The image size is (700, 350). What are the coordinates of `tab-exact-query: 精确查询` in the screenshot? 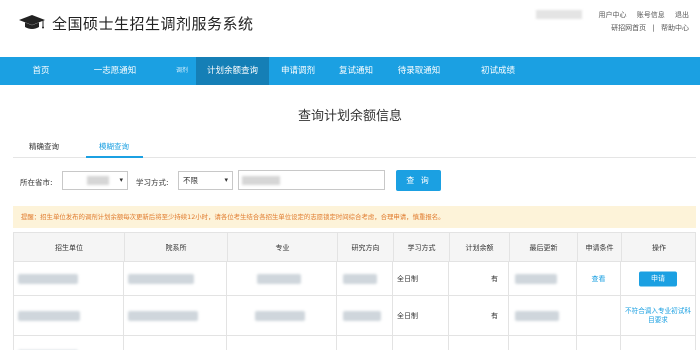 It's located at (44, 146).